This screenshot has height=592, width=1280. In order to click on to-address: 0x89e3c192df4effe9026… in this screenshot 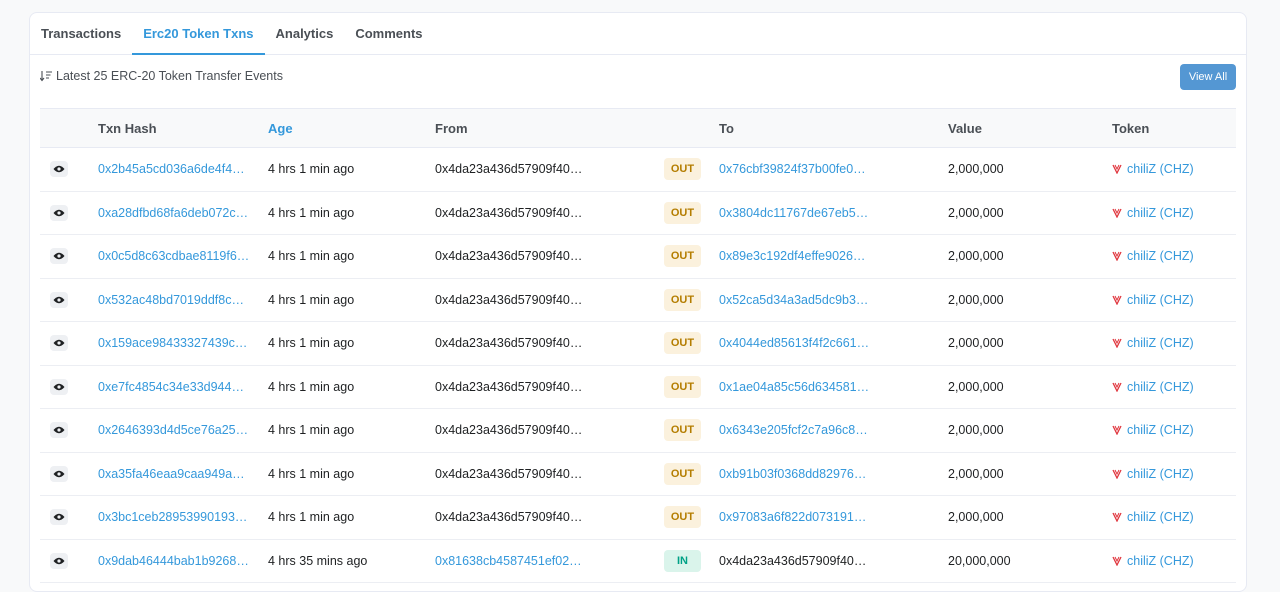, I will do `click(792, 256)`.